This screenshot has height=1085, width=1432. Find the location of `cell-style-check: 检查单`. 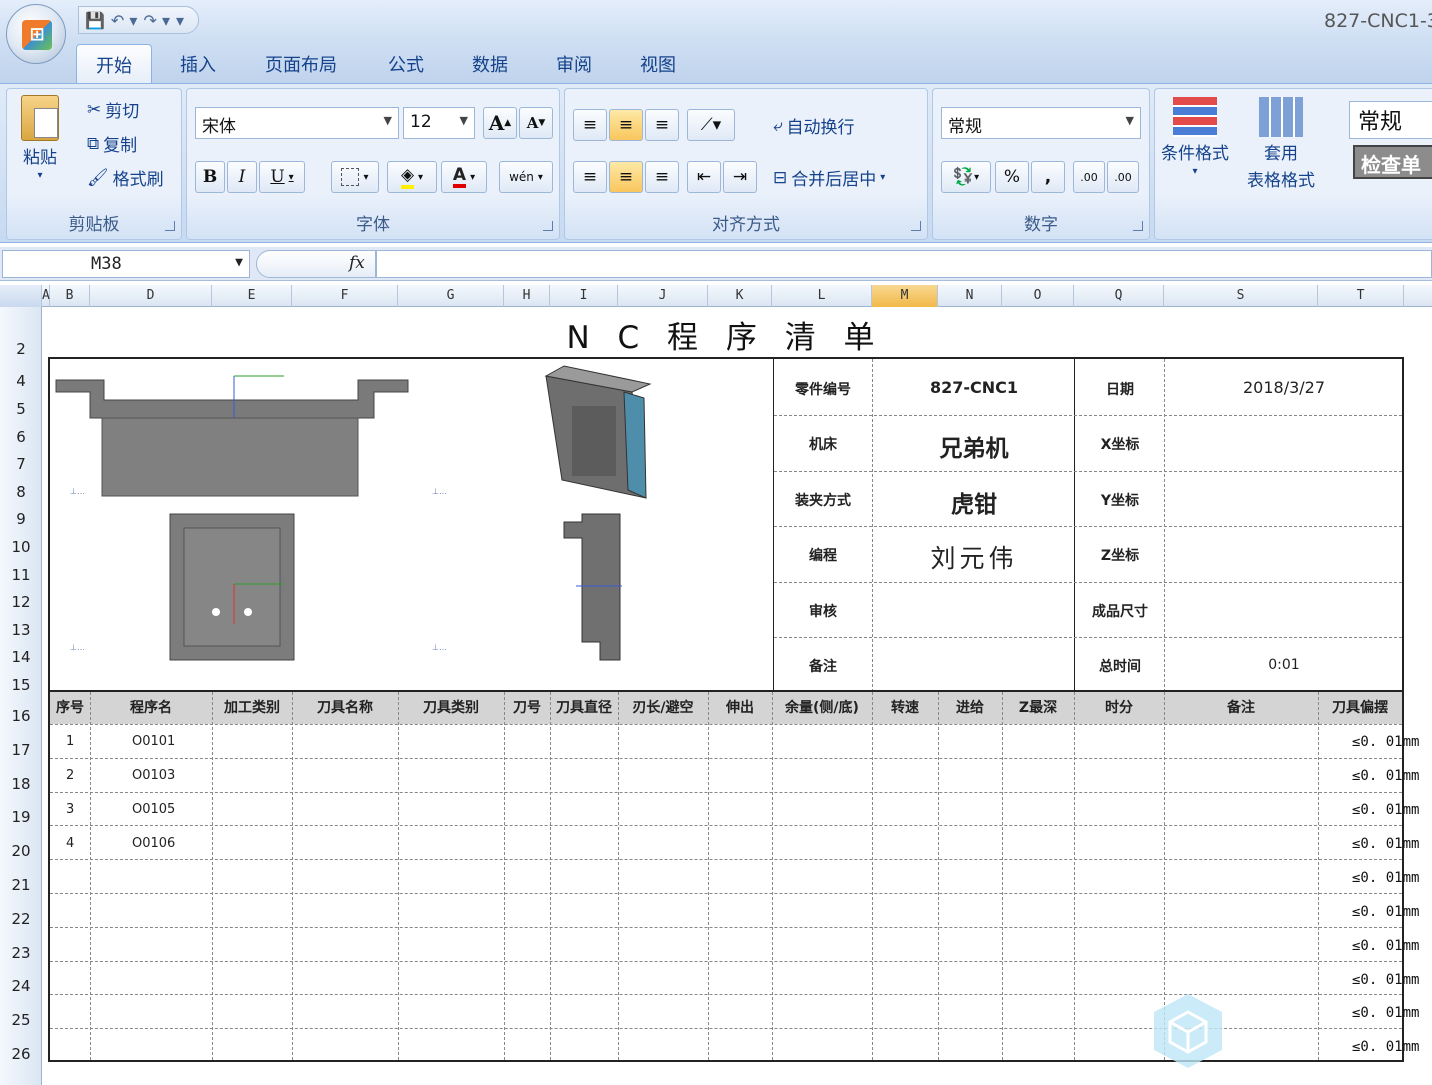

cell-style-check: 检查单 is located at coordinates (1392, 162).